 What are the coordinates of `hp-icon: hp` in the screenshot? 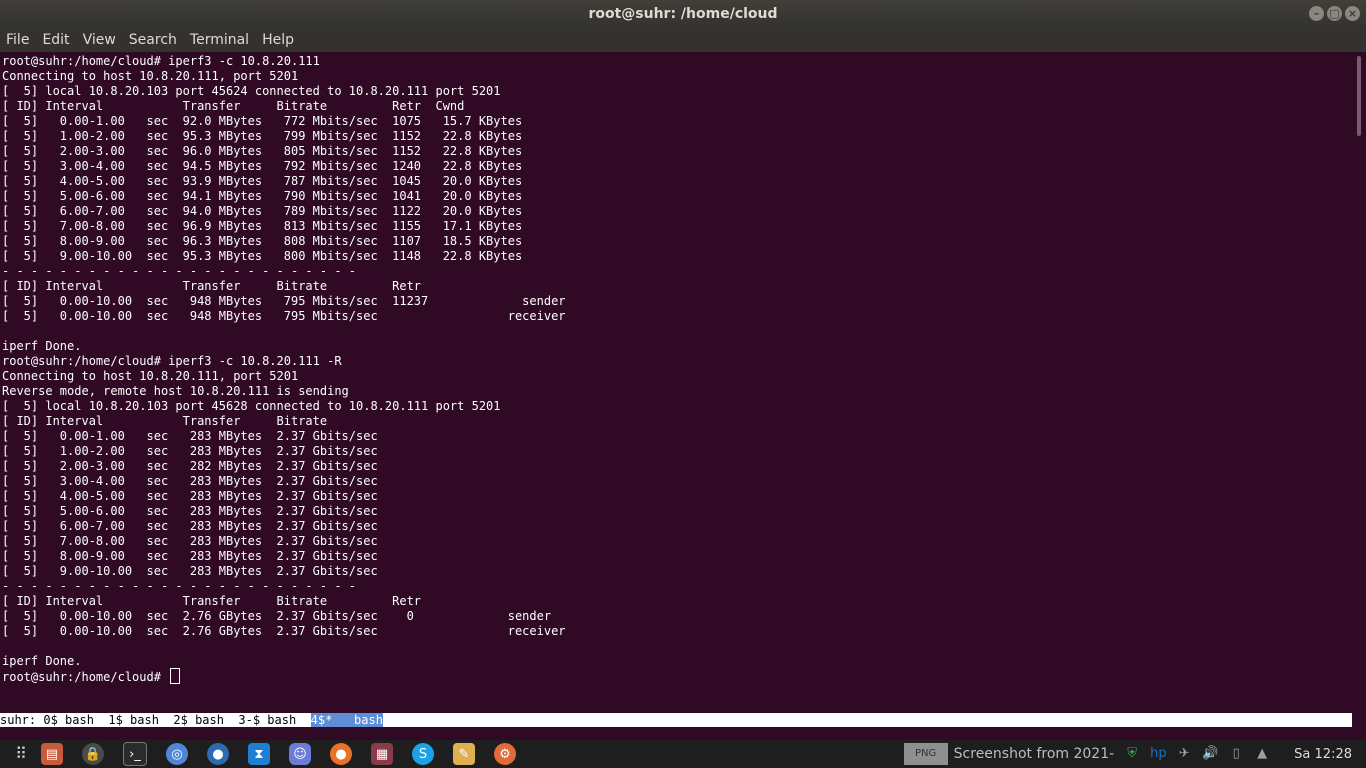 It's located at (1158, 754).